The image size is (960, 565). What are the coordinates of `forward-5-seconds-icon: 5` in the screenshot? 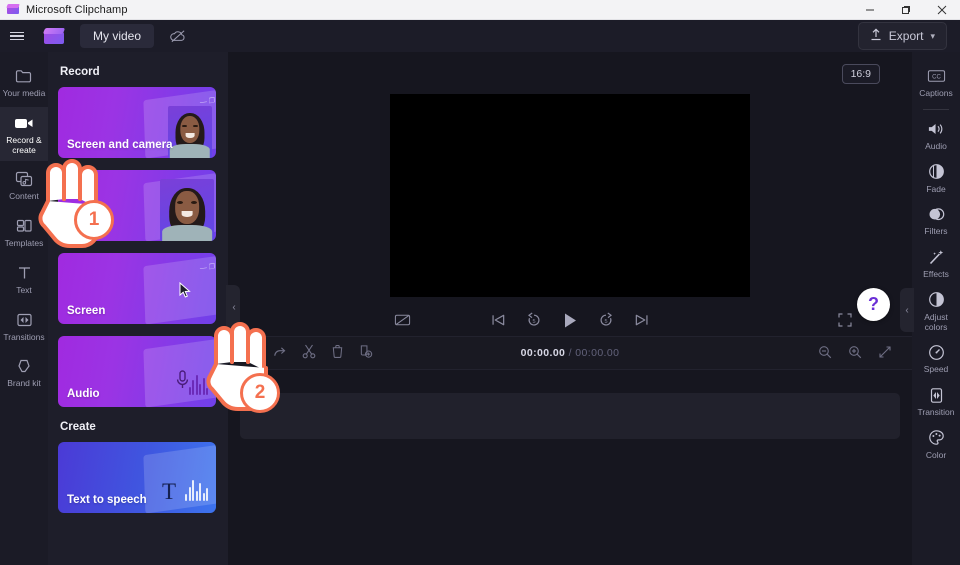 It's located at (606, 320).